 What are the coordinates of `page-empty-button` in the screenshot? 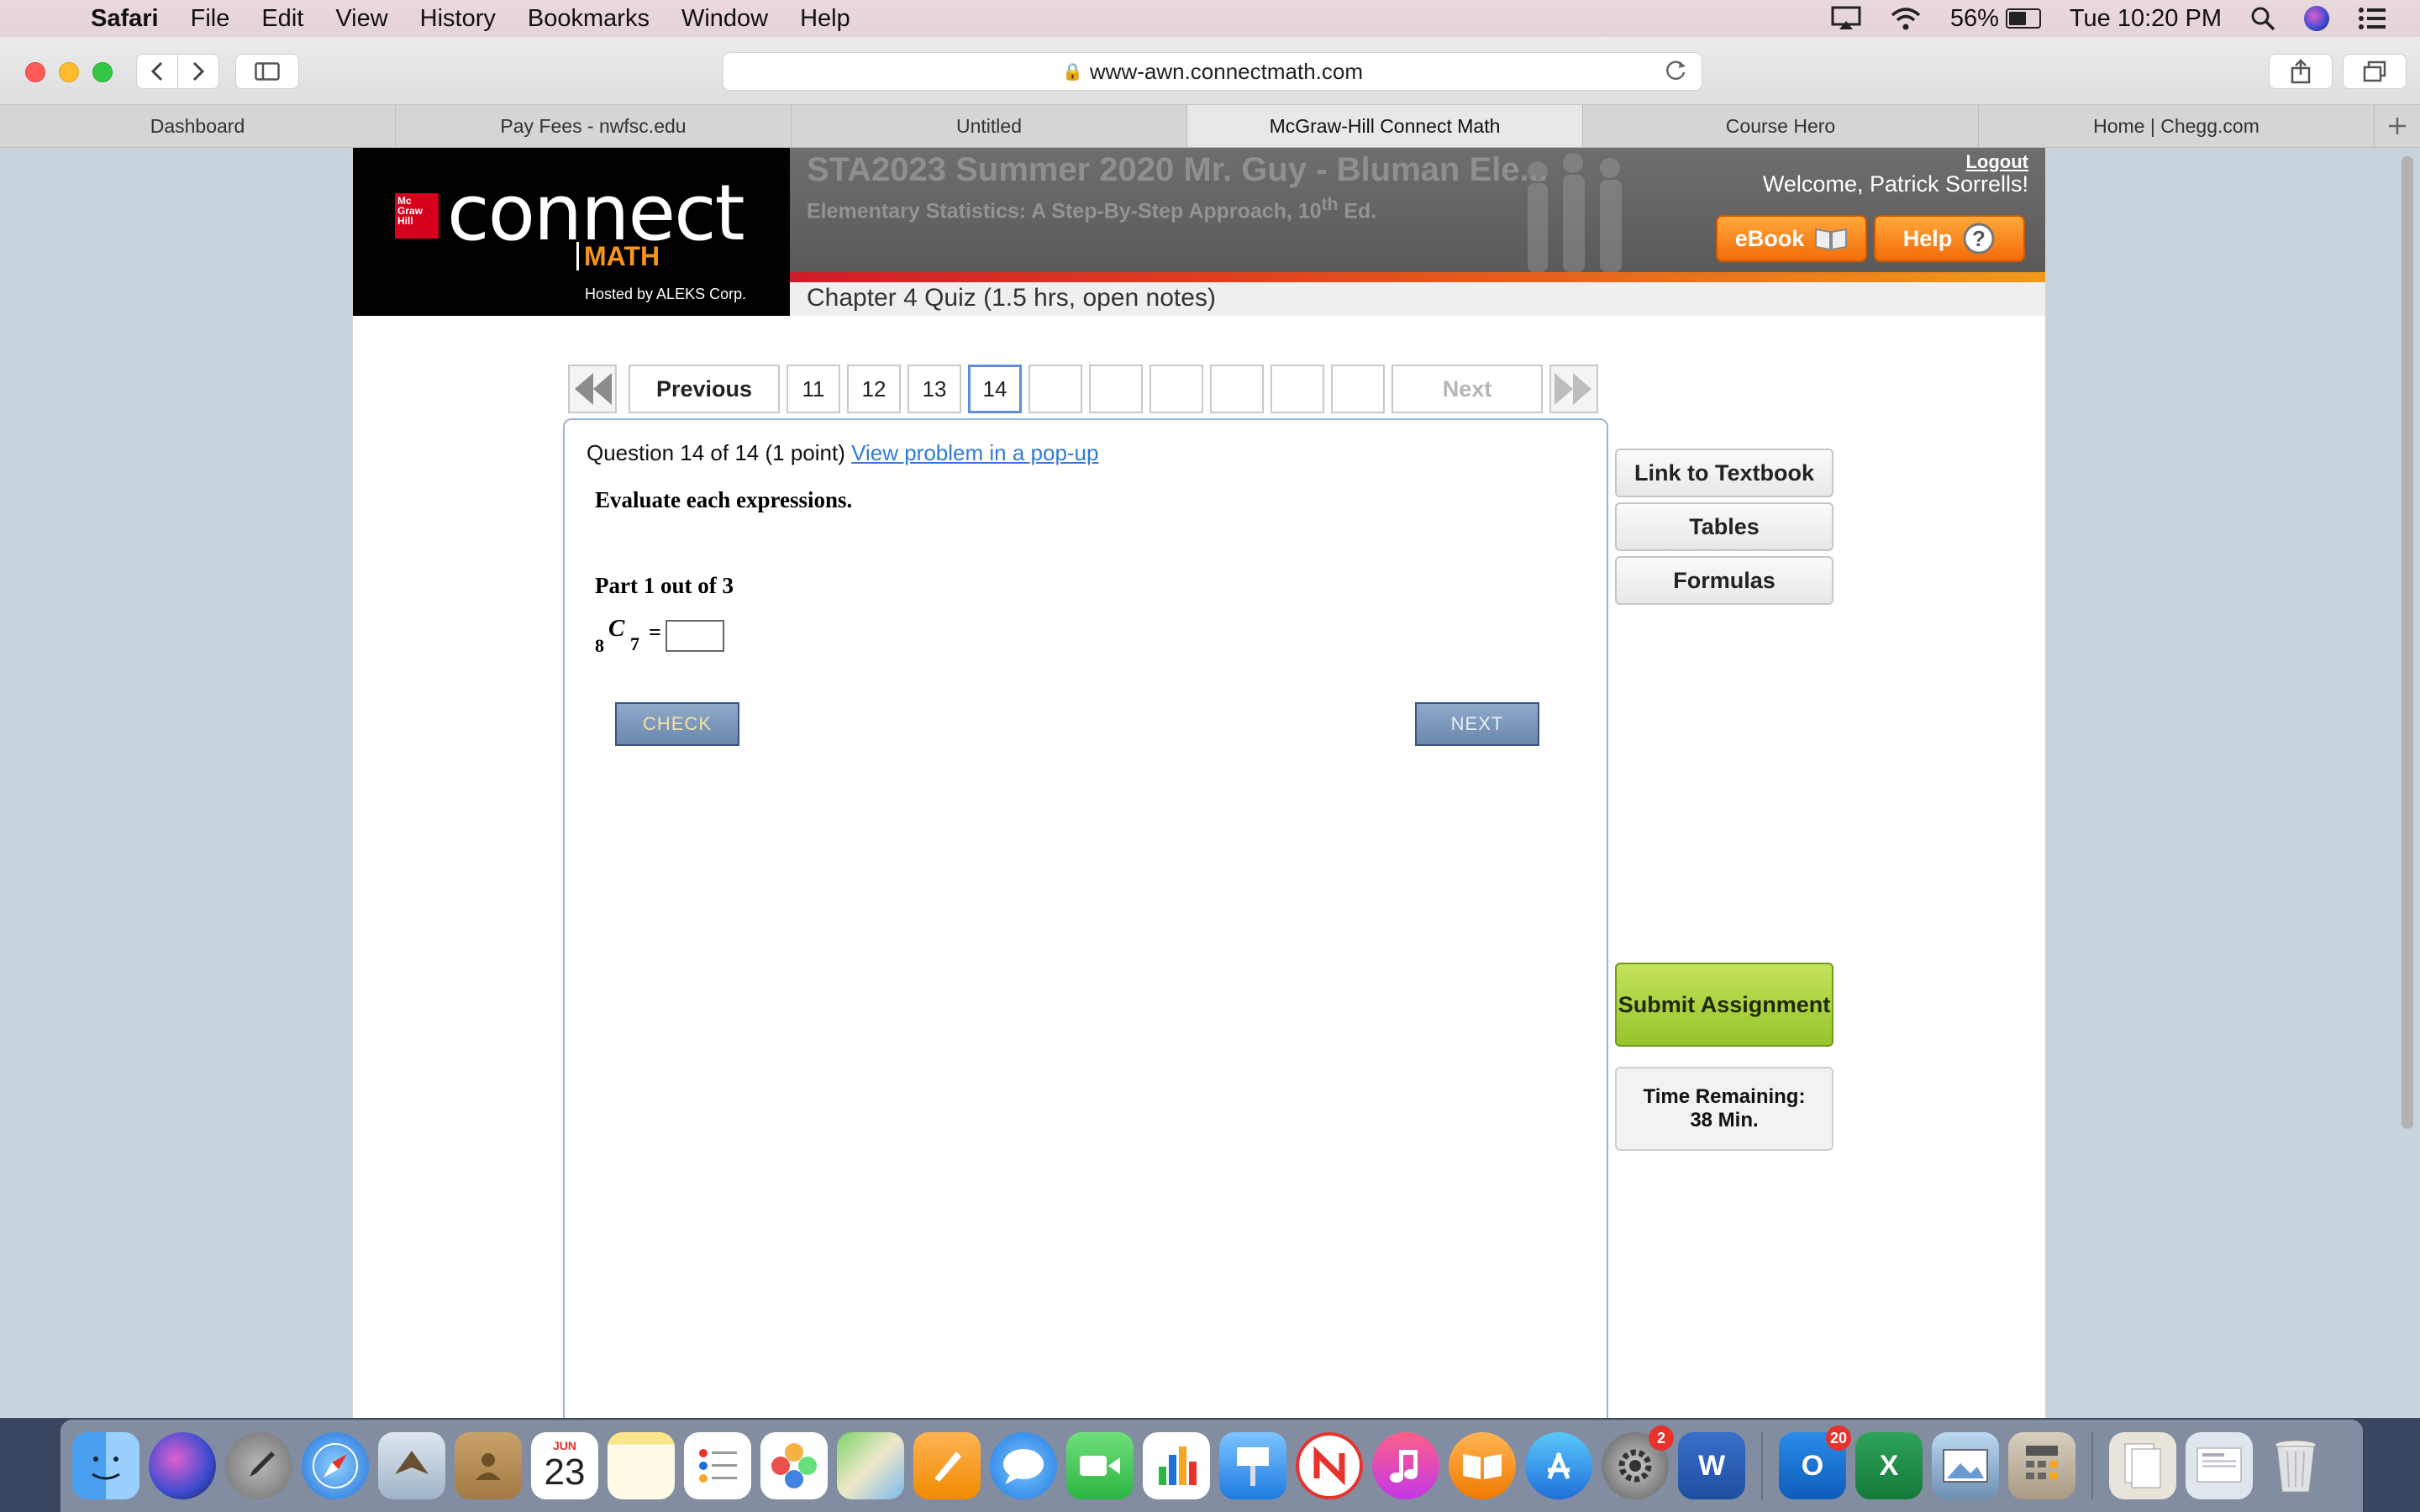 It's located at (1237, 389).